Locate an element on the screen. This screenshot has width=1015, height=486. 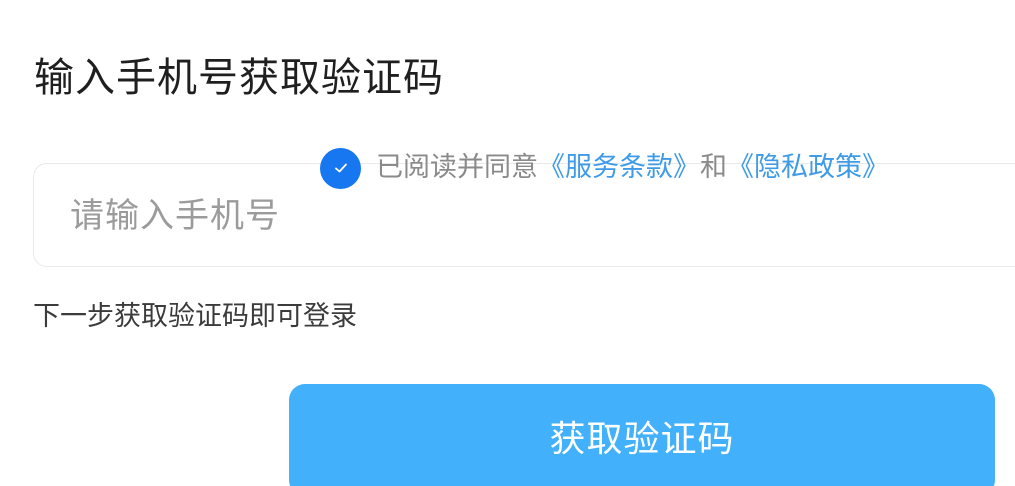
privacy-policy-link: 《隐私政策》 is located at coordinates (808, 168).